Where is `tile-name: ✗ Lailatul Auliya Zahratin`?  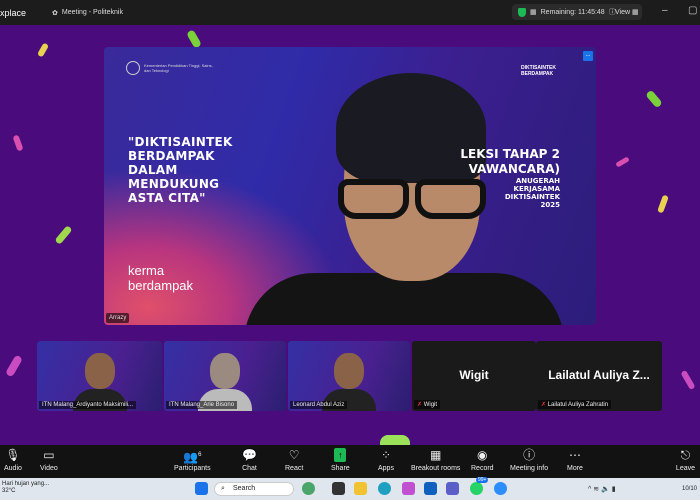 tile-name: ✗ Lailatul Auliya Zahratin is located at coordinates (575, 404).